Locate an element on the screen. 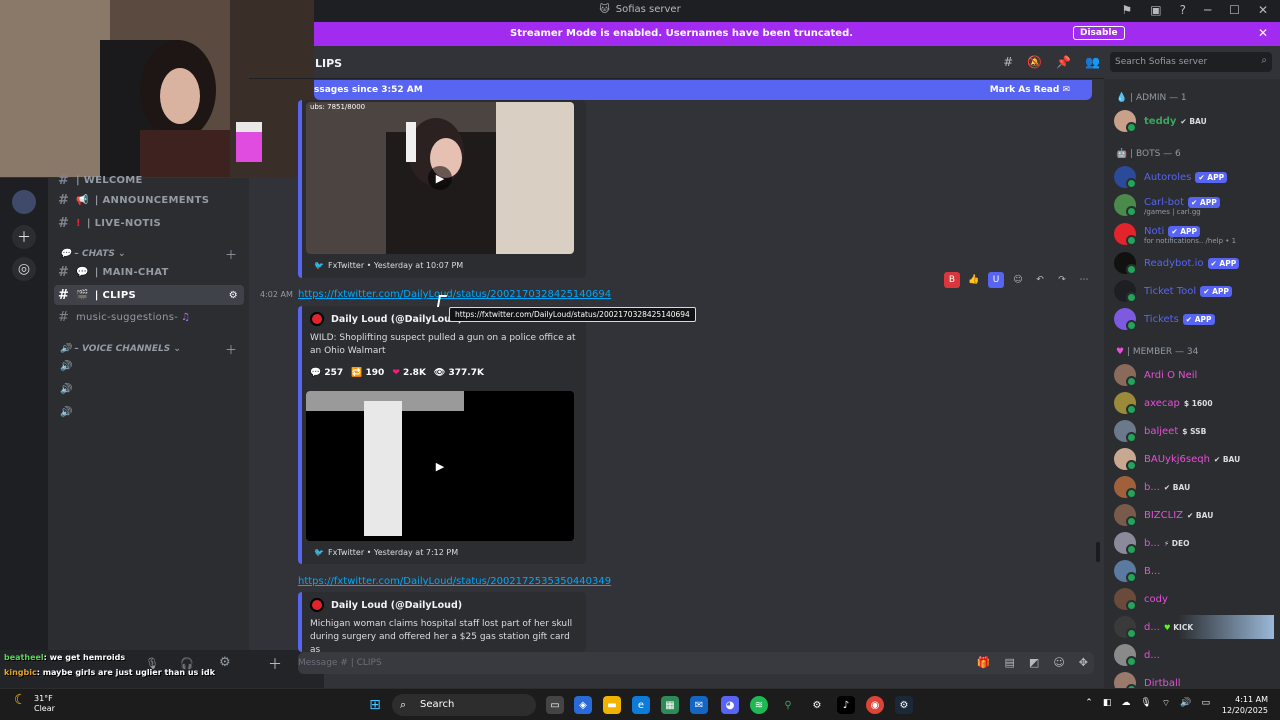  copilot-icon: ◈ is located at coordinates (583, 705).